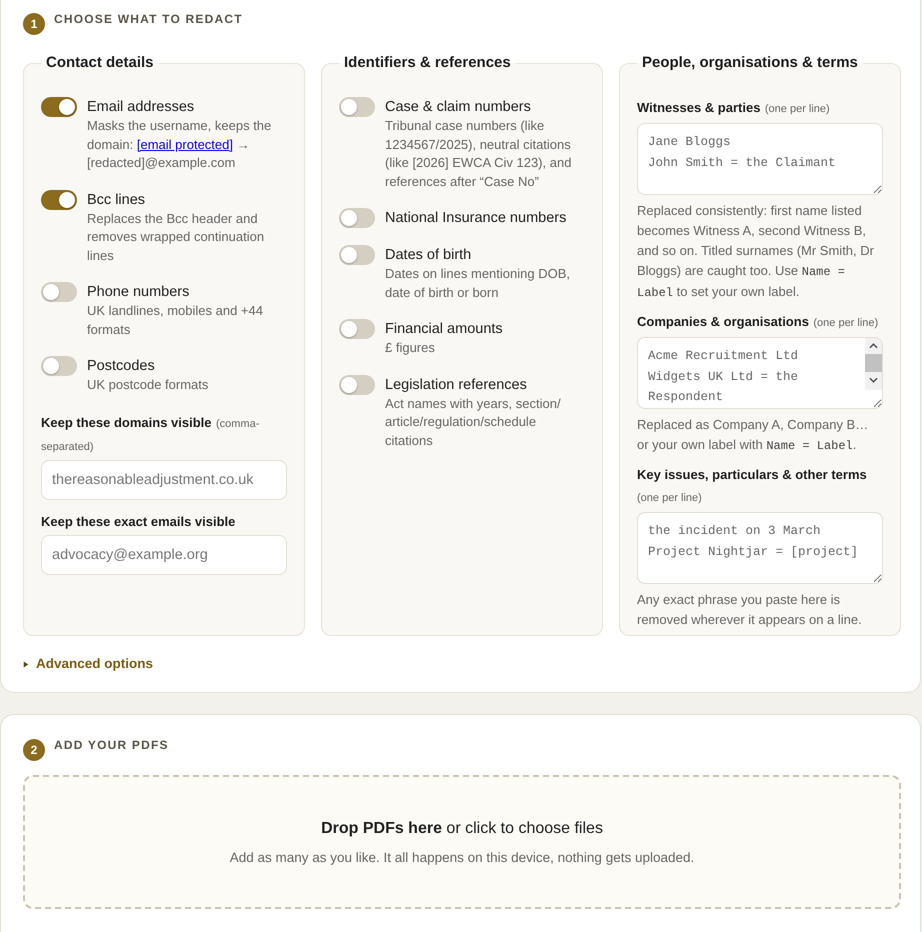 This screenshot has width=922, height=932. What do you see at coordinates (444, 329) in the screenshot?
I see `option-label: Financial amounts` at bounding box center [444, 329].